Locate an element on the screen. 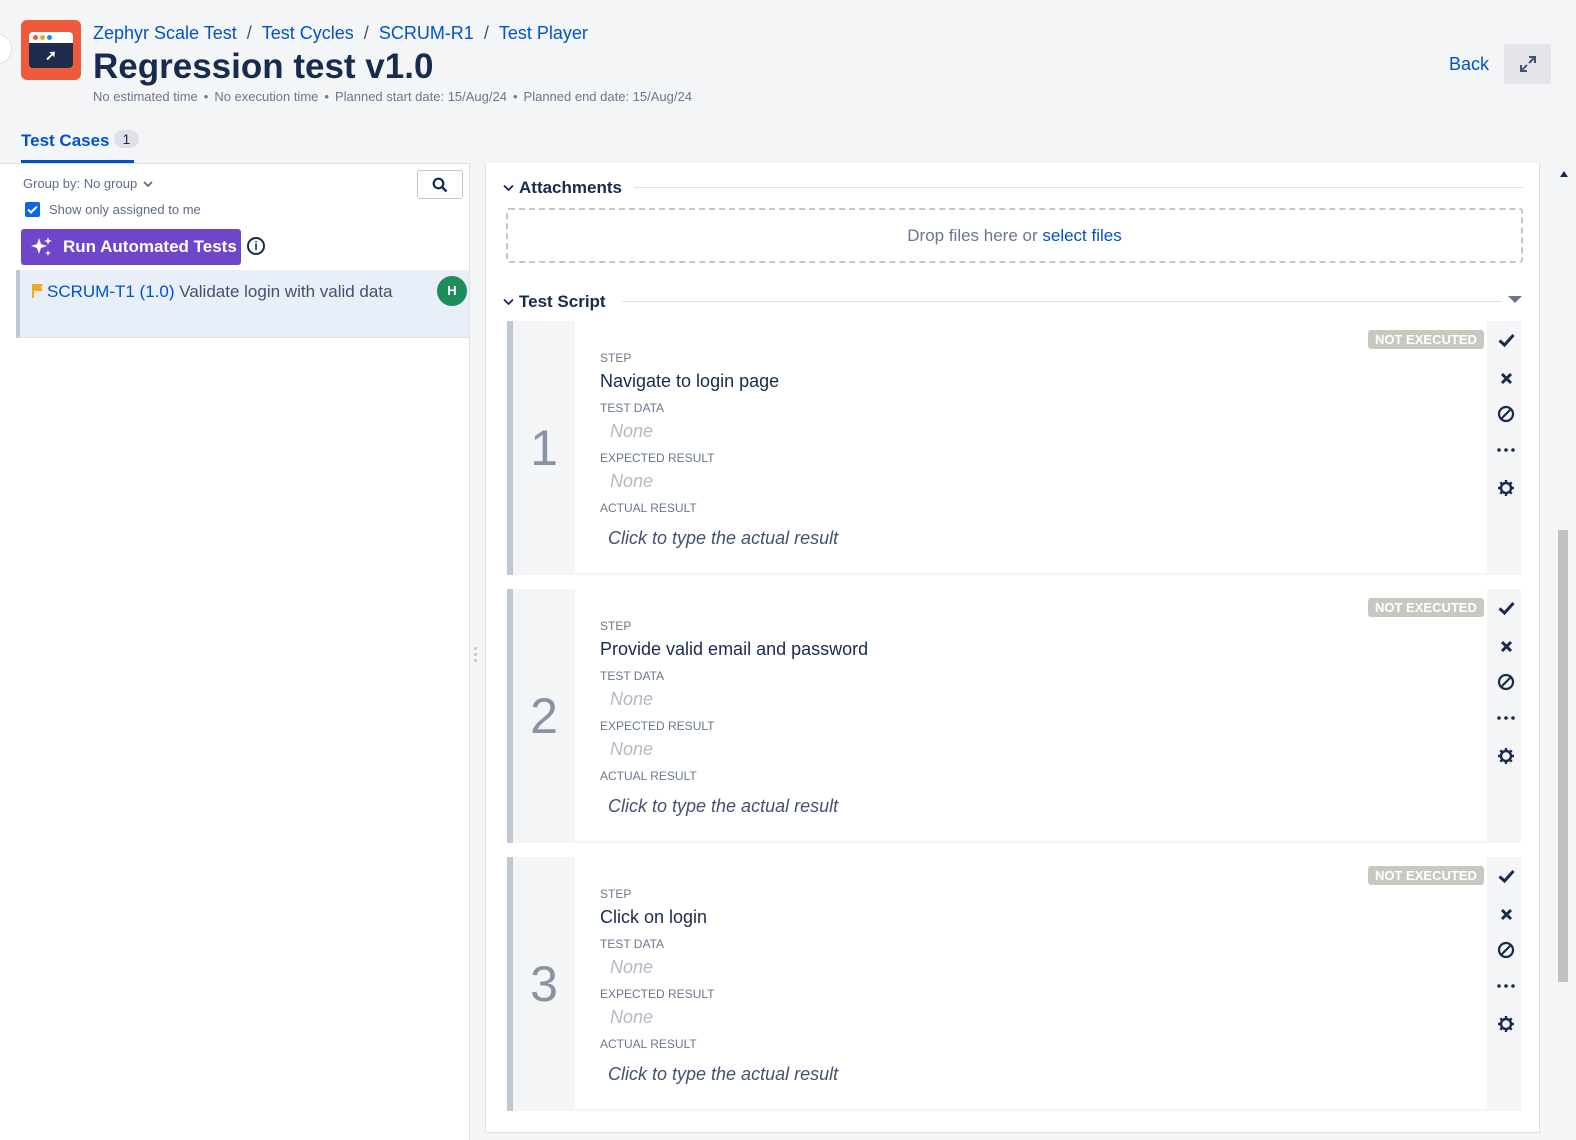  attachment-dropzone: Drop files here or select files is located at coordinates (1014, 235).